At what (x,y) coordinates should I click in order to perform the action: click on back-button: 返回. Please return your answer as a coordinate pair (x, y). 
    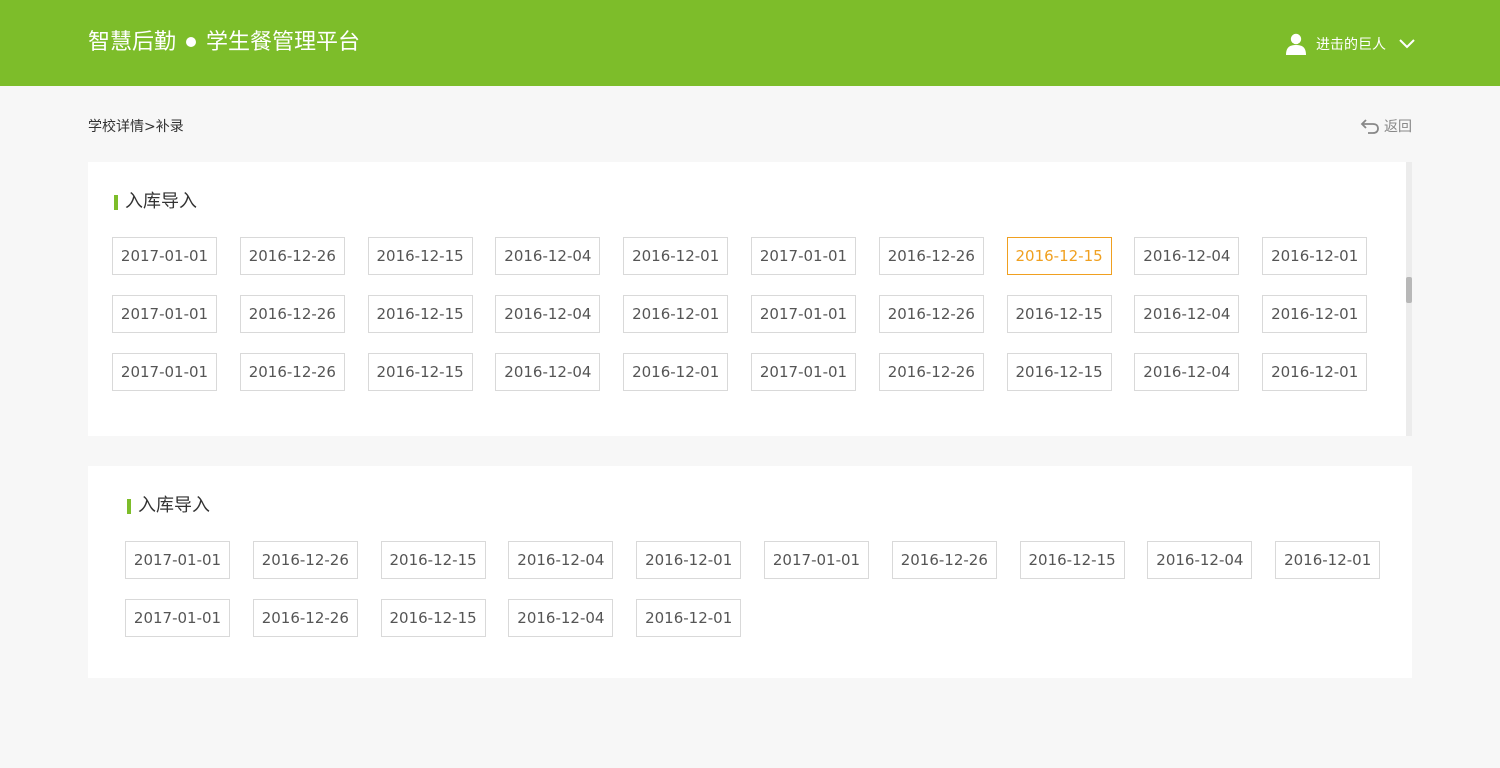
    Looking at the image, I should click on (1386, 126).